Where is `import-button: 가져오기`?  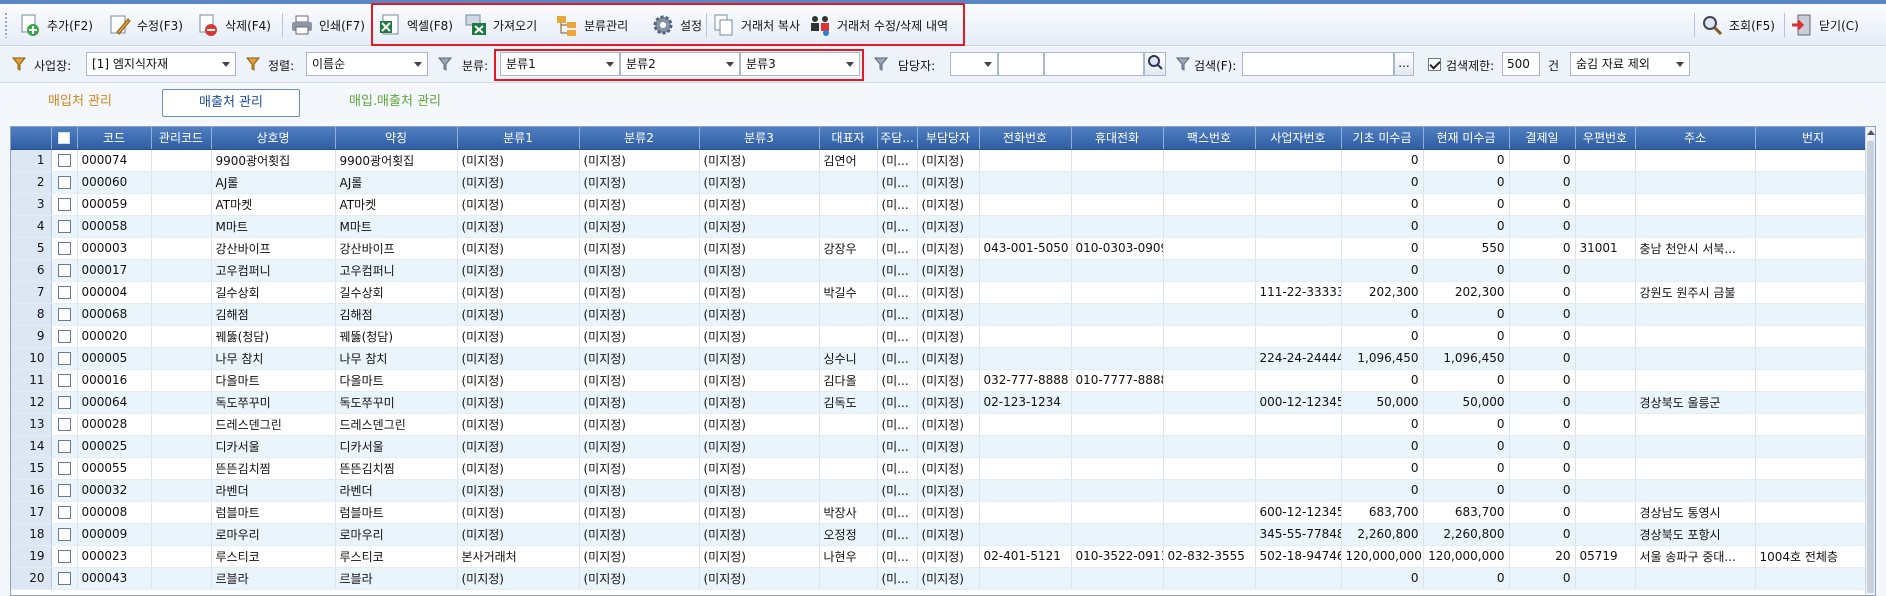 import-button: 가져오기 is located at coordinates (500, 25).